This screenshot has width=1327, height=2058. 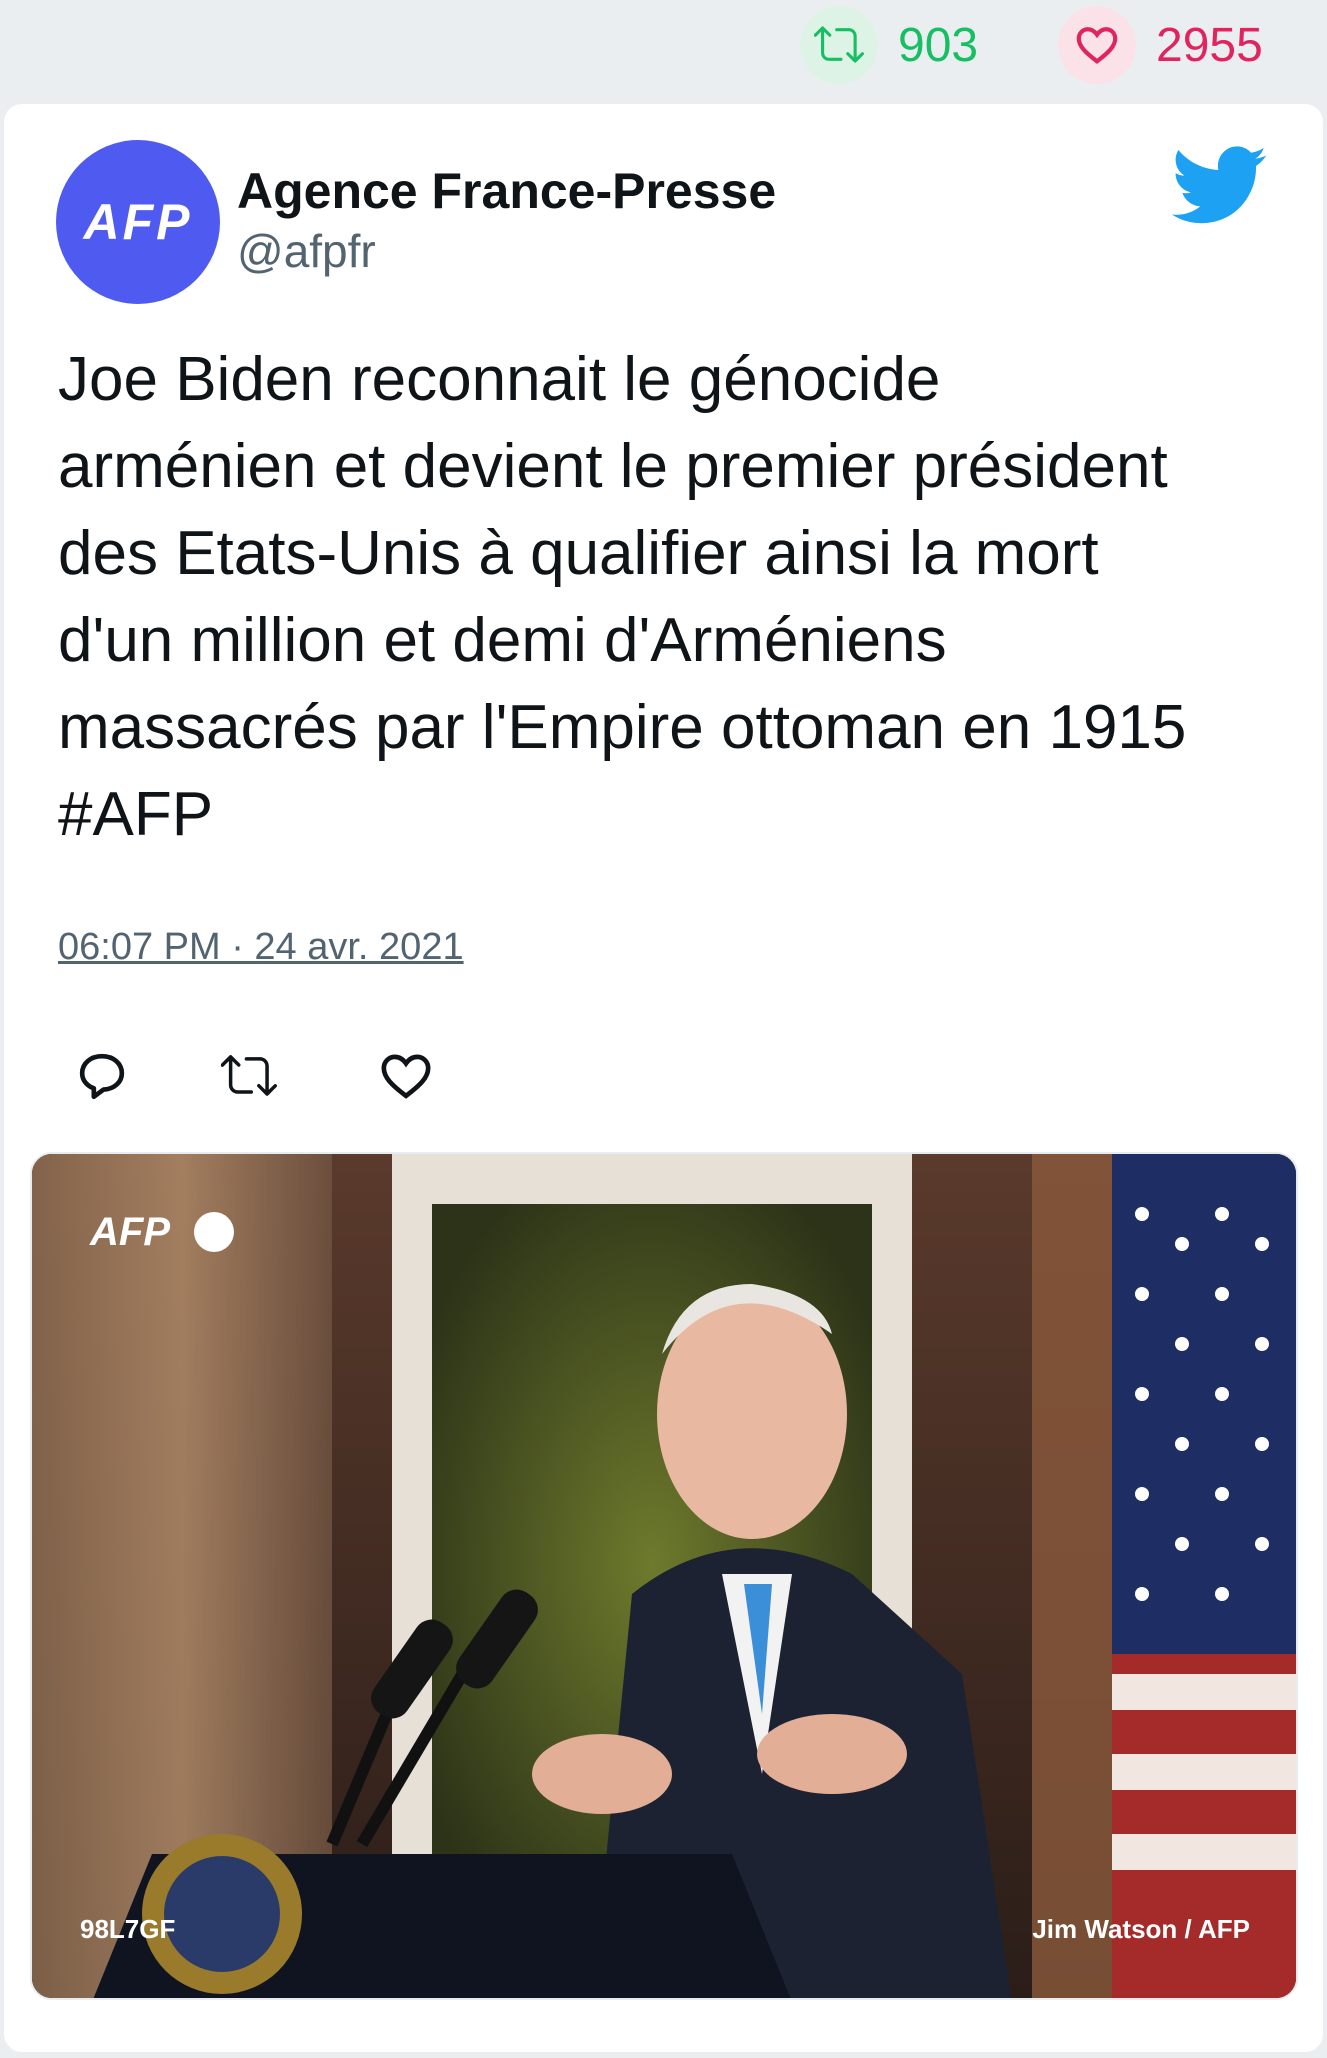 What do you see at coordinates (1220, 186) in the screenshot?
I see `twitter-bird-icon` at bounding box center [1220, 186].